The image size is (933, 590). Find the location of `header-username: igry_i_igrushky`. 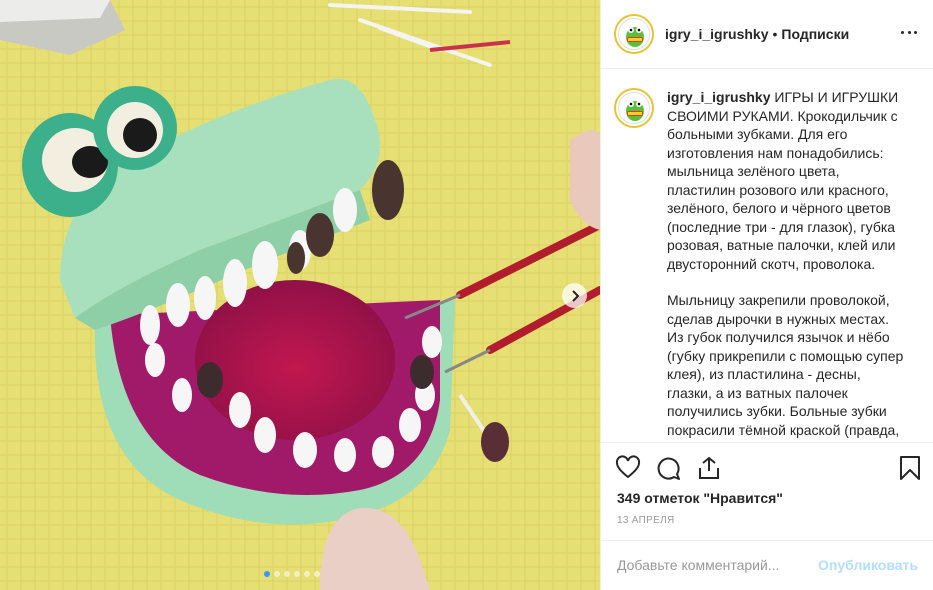

header-username: igry_i_igrushky is located at coordinates (717, 34).